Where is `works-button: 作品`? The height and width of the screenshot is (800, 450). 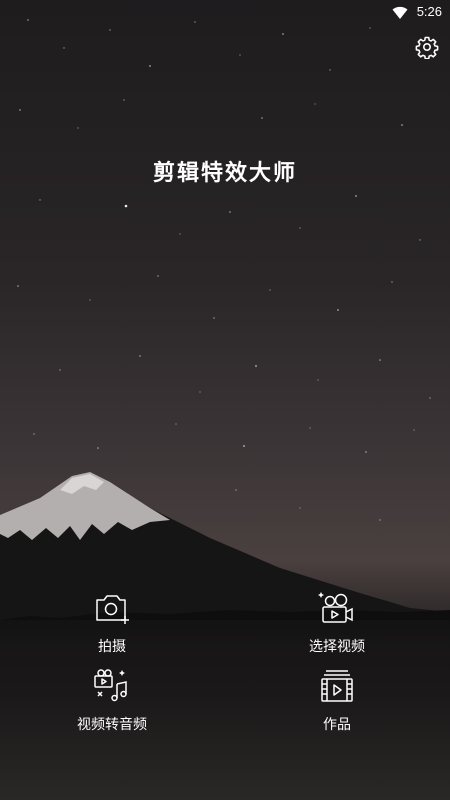
works-button: 作品 is located at coordinates (337, 700).